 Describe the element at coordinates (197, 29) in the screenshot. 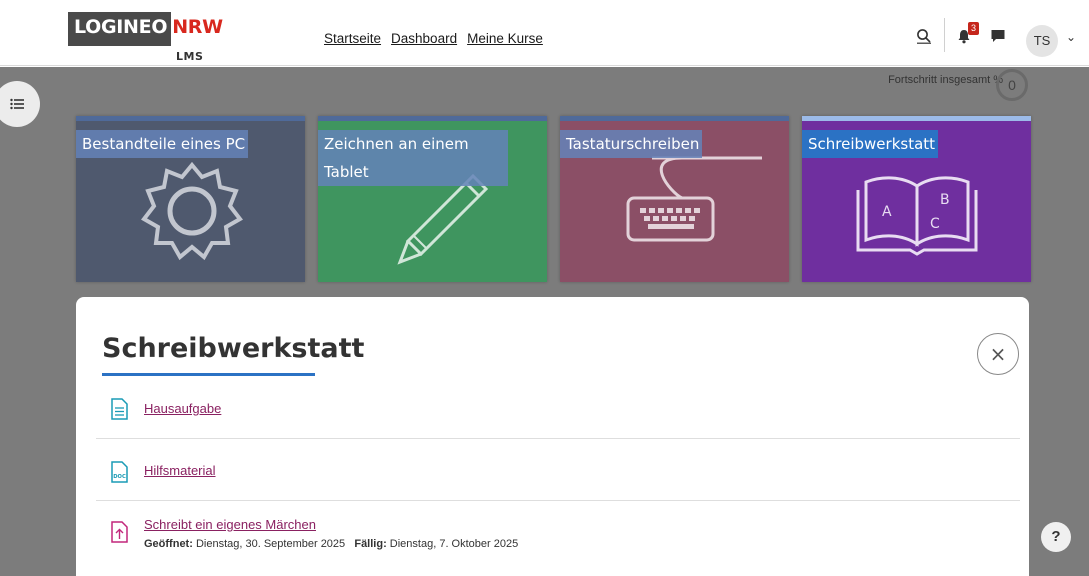

I see `logo-text-nrw: NRW` at that location.